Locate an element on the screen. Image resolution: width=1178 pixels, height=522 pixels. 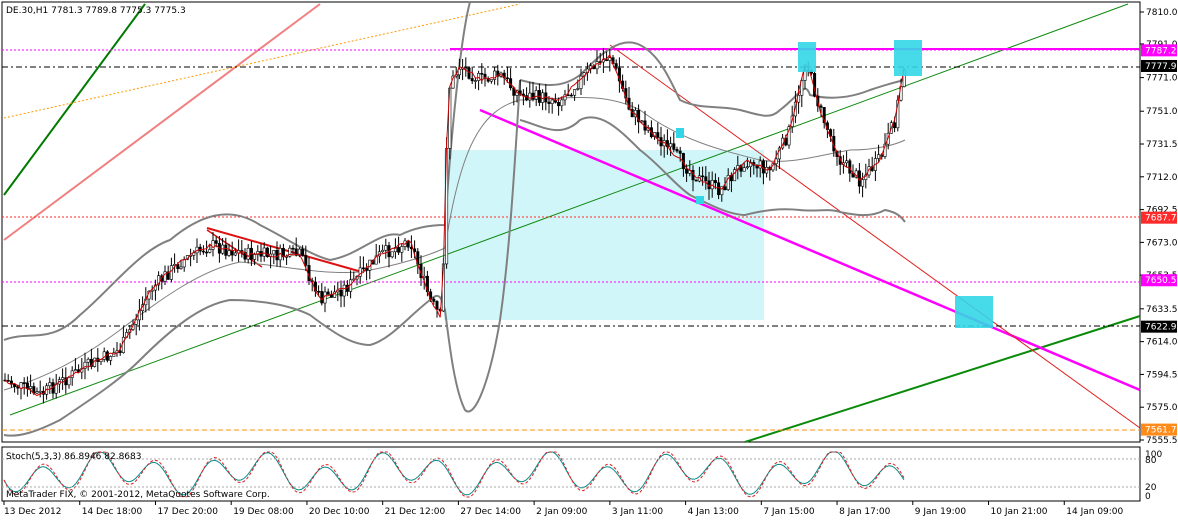
time-tick-label: 20 Dec 10:00 is located at coordinates (339, 512).